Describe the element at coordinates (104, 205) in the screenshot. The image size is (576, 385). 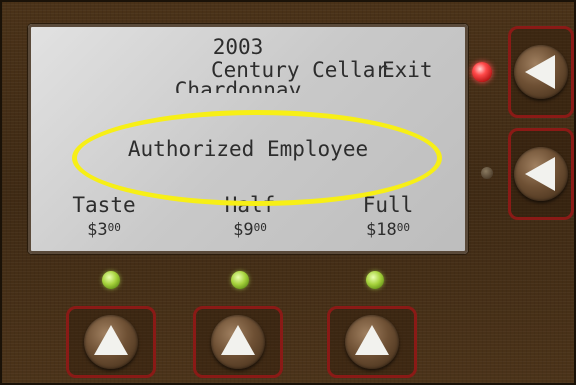
I see `option-taste-label: Taste` at that location.